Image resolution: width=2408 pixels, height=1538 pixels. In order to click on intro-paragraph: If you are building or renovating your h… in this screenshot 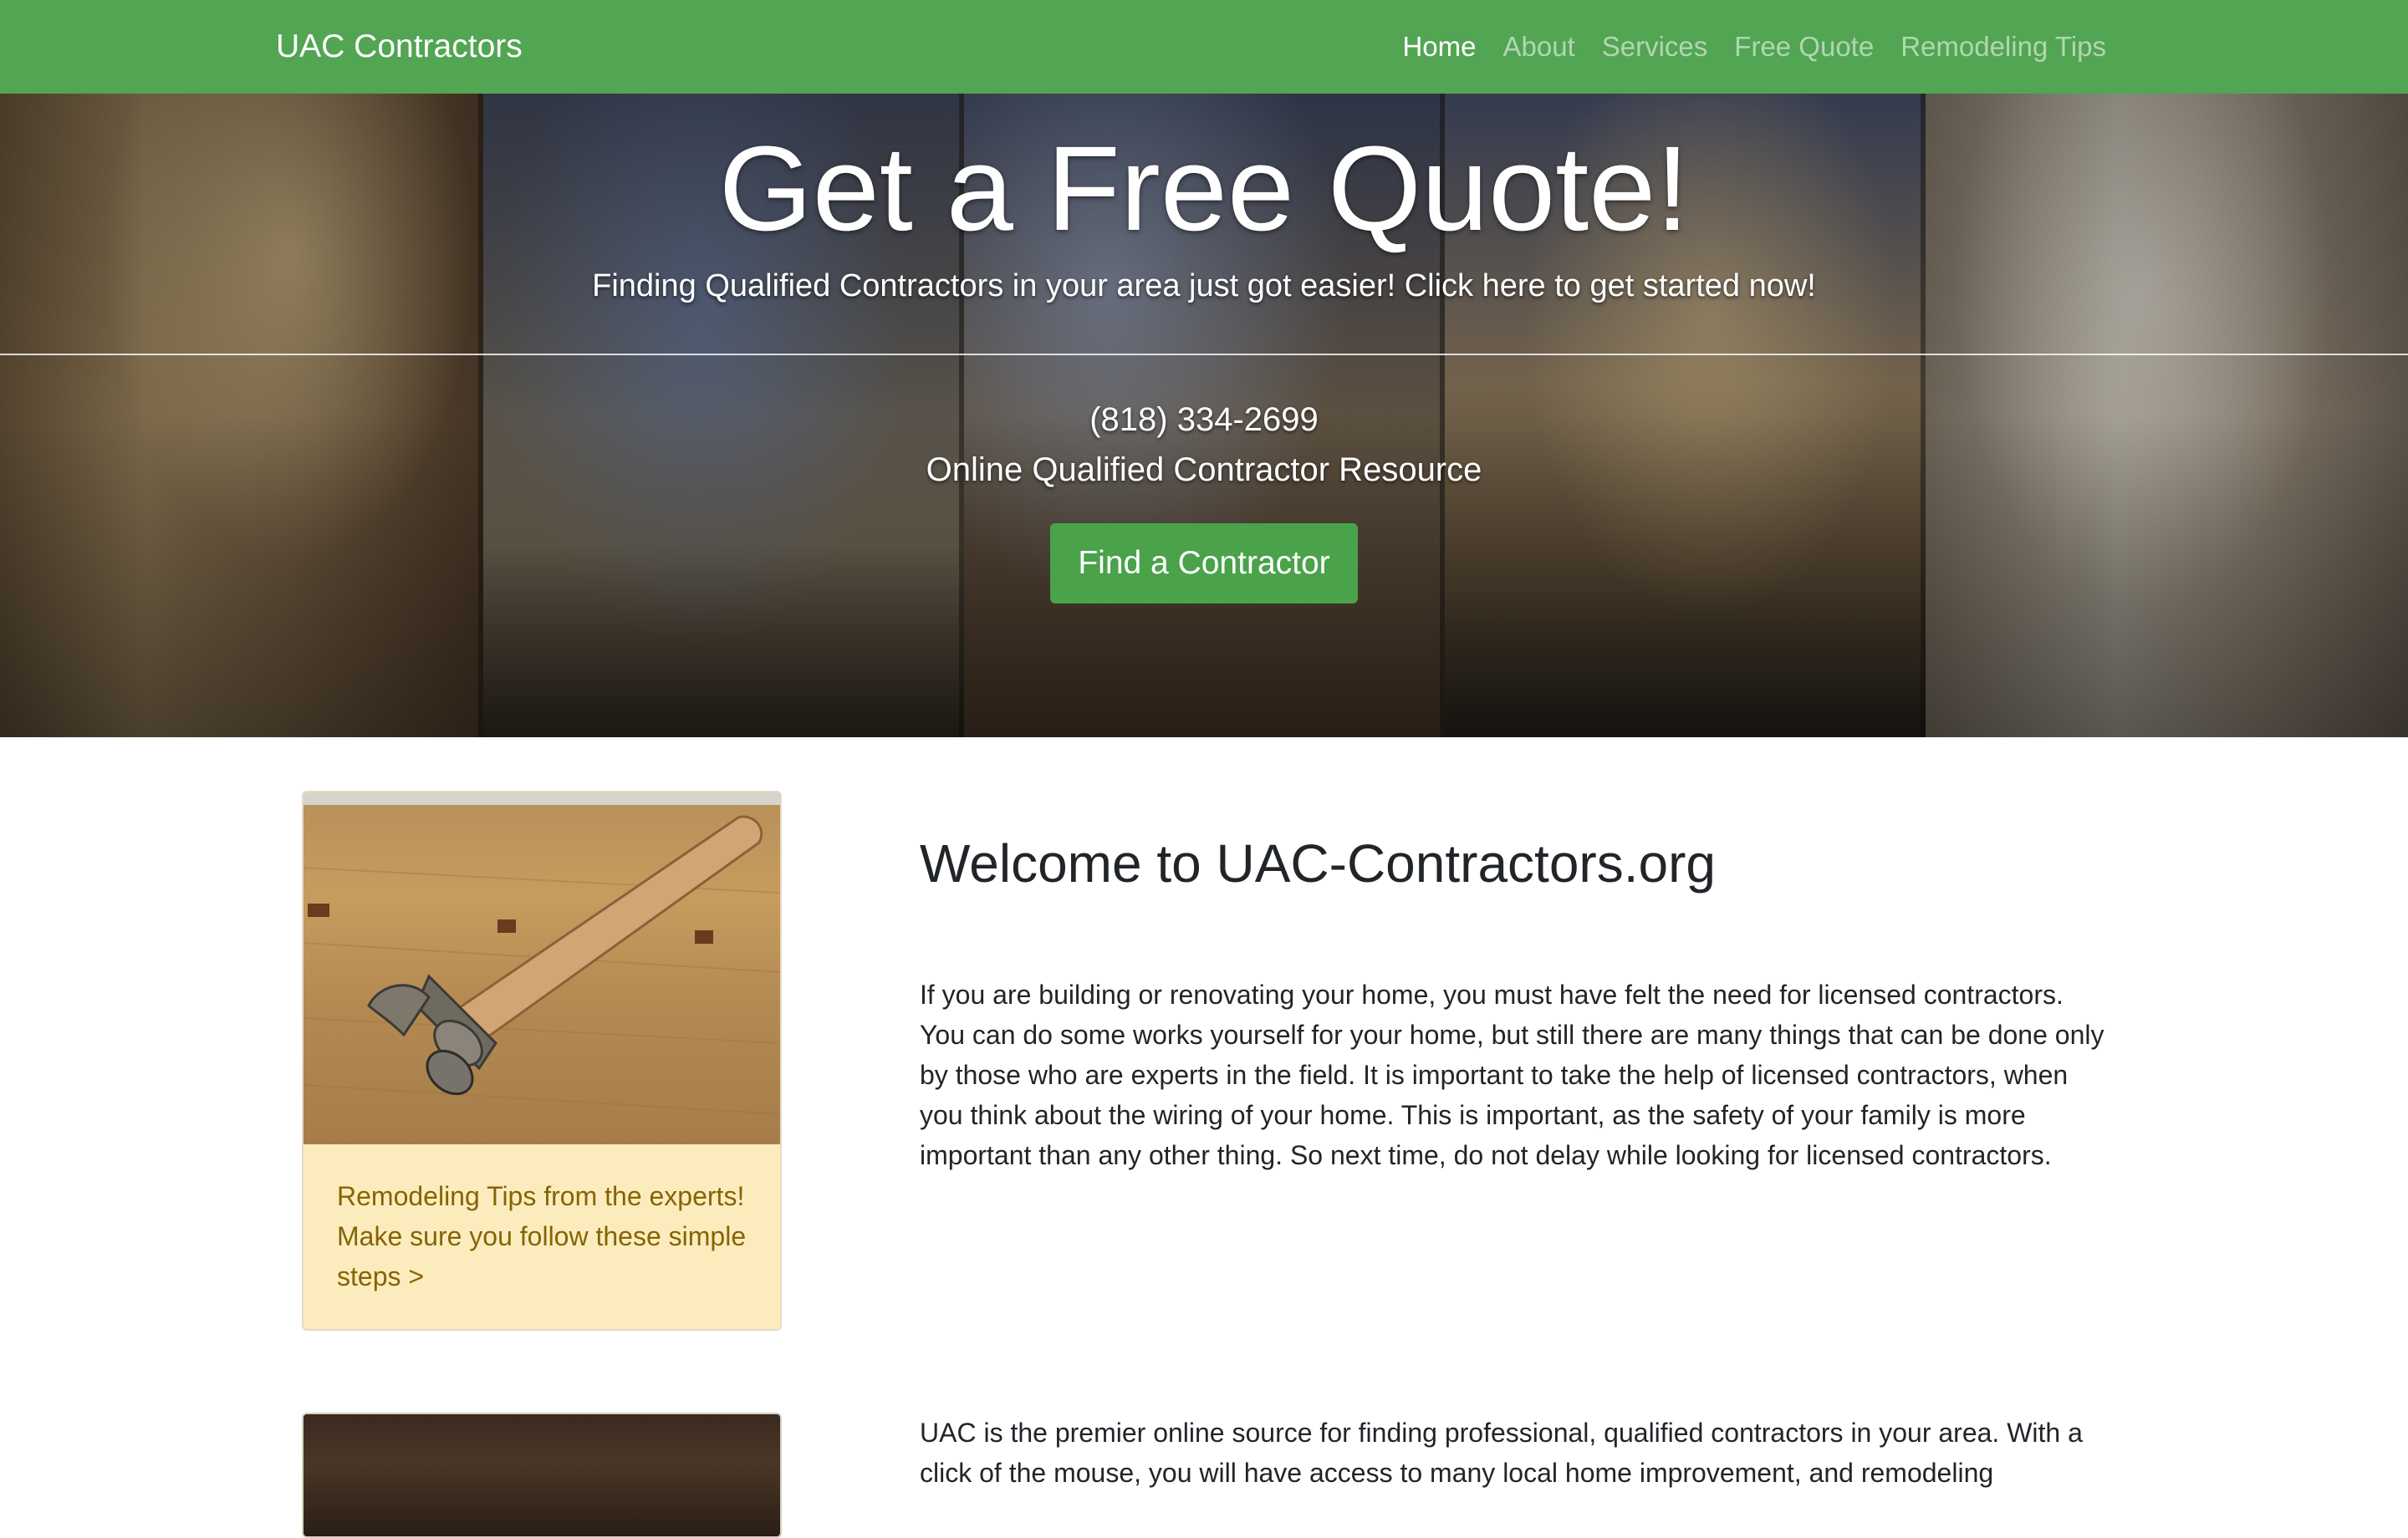, I will do `click(1512, 1075)`.